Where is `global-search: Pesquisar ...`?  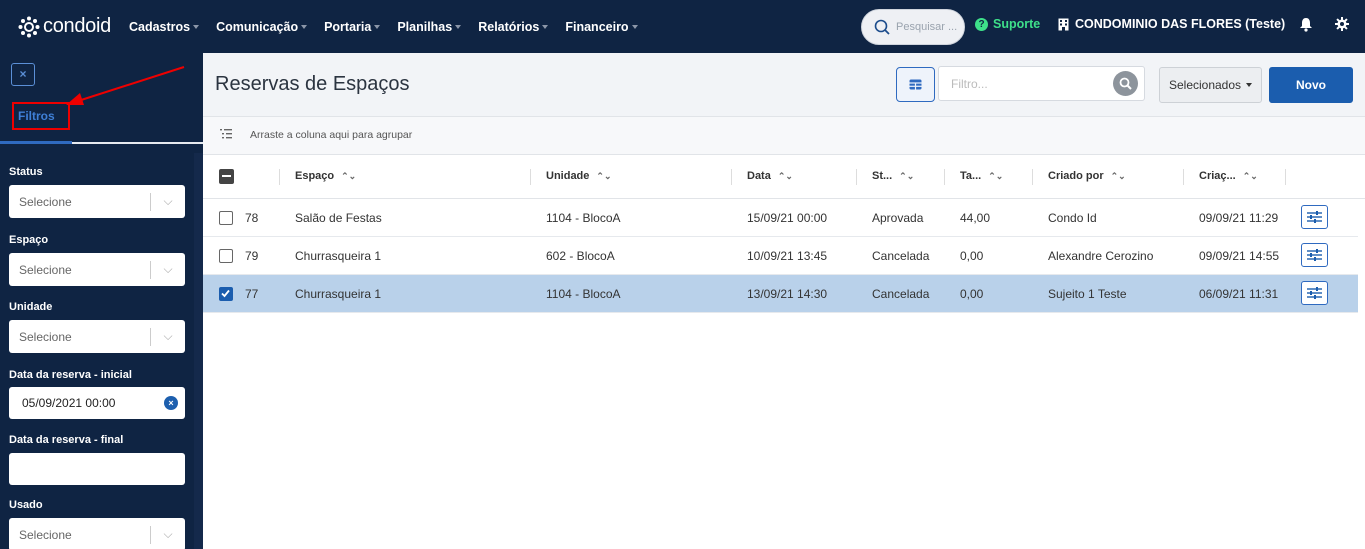 global-search: Pesquisar ... is located at coordinates (913, 27).